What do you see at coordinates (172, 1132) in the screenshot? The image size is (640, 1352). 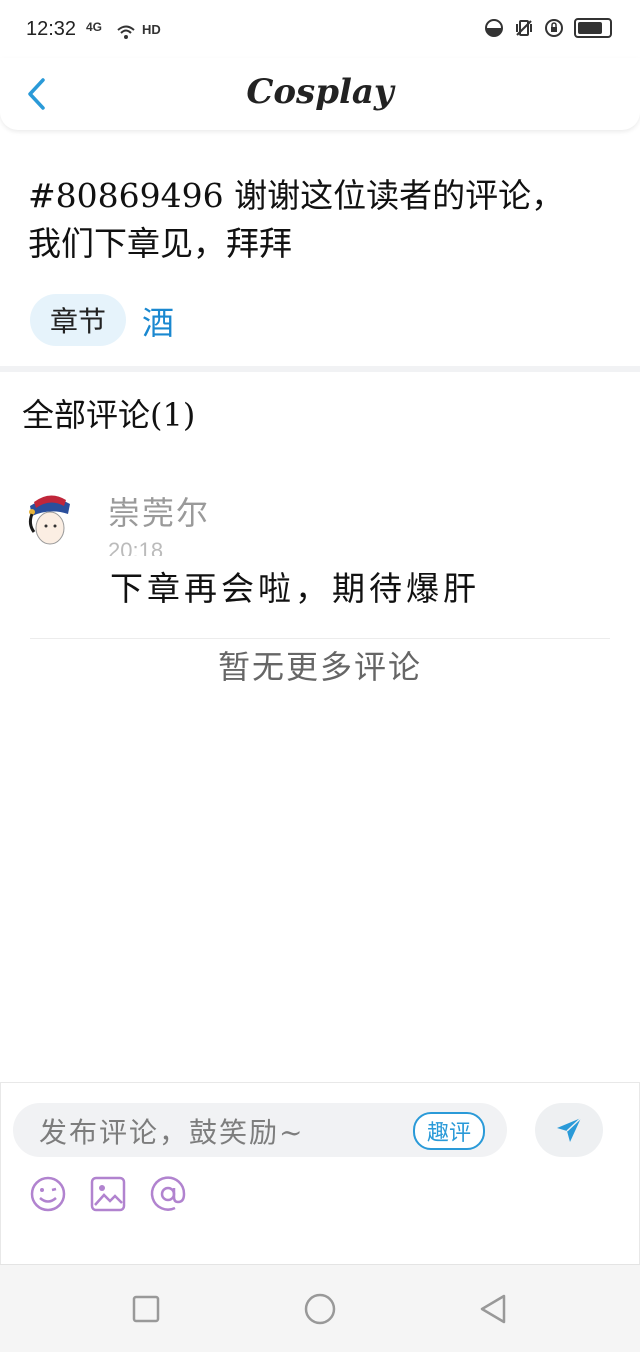 I see `comment-input-placeholder: 发布评论，鼓笑励~` at bounding box center [172, 1132].